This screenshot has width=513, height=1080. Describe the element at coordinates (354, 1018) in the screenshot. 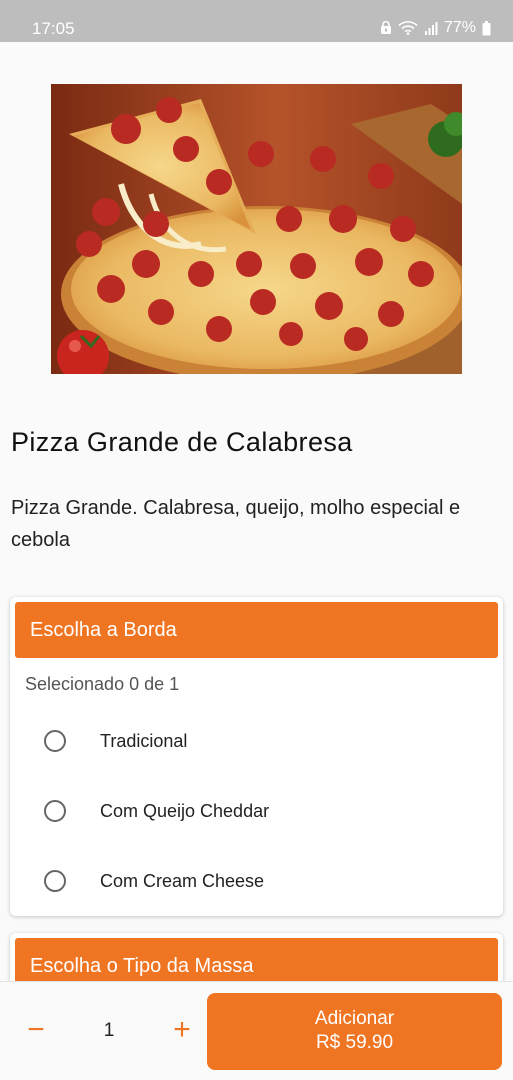

I see `add-button-label: Adicionar` at that location.